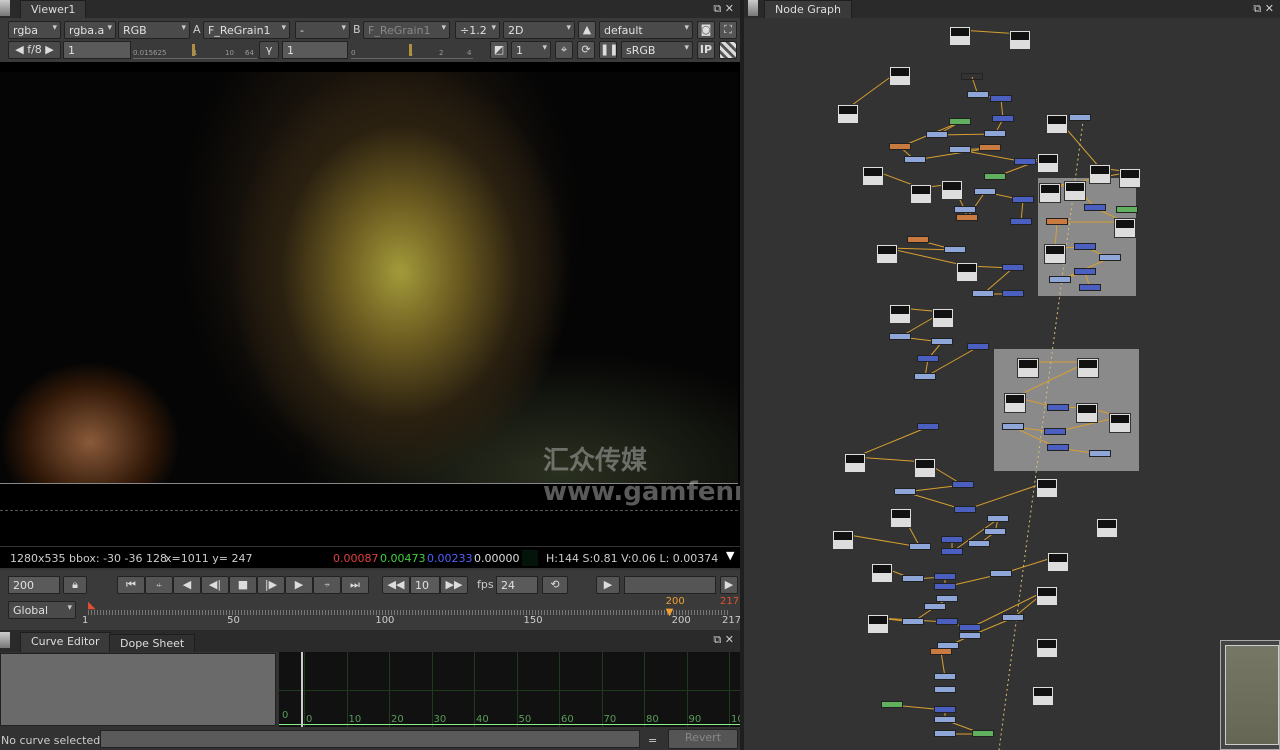 This screenshot has height=750, width=1280. Describe the element at coordinates (131, 585) in the screenshot. I see `first-frame-button: ⏮` at that location.